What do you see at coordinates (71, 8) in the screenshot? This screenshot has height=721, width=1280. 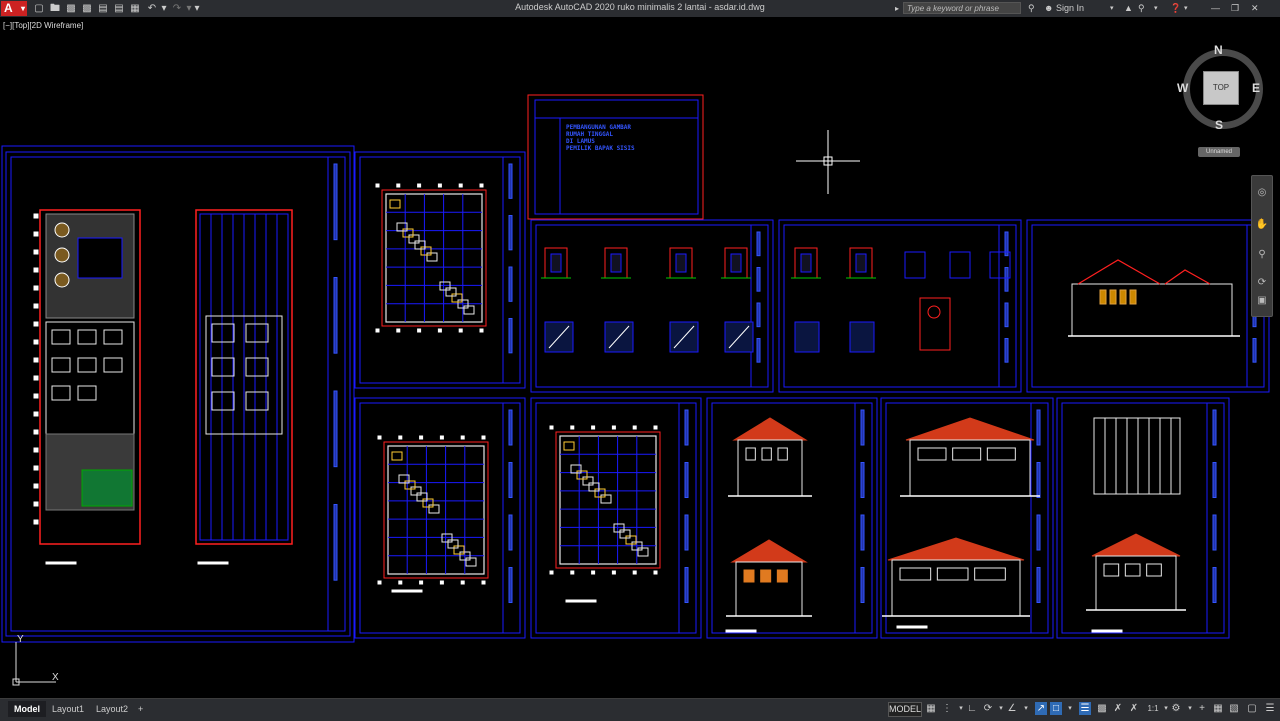 I see `save-icon: ▩` at bounding box center [71, 8].